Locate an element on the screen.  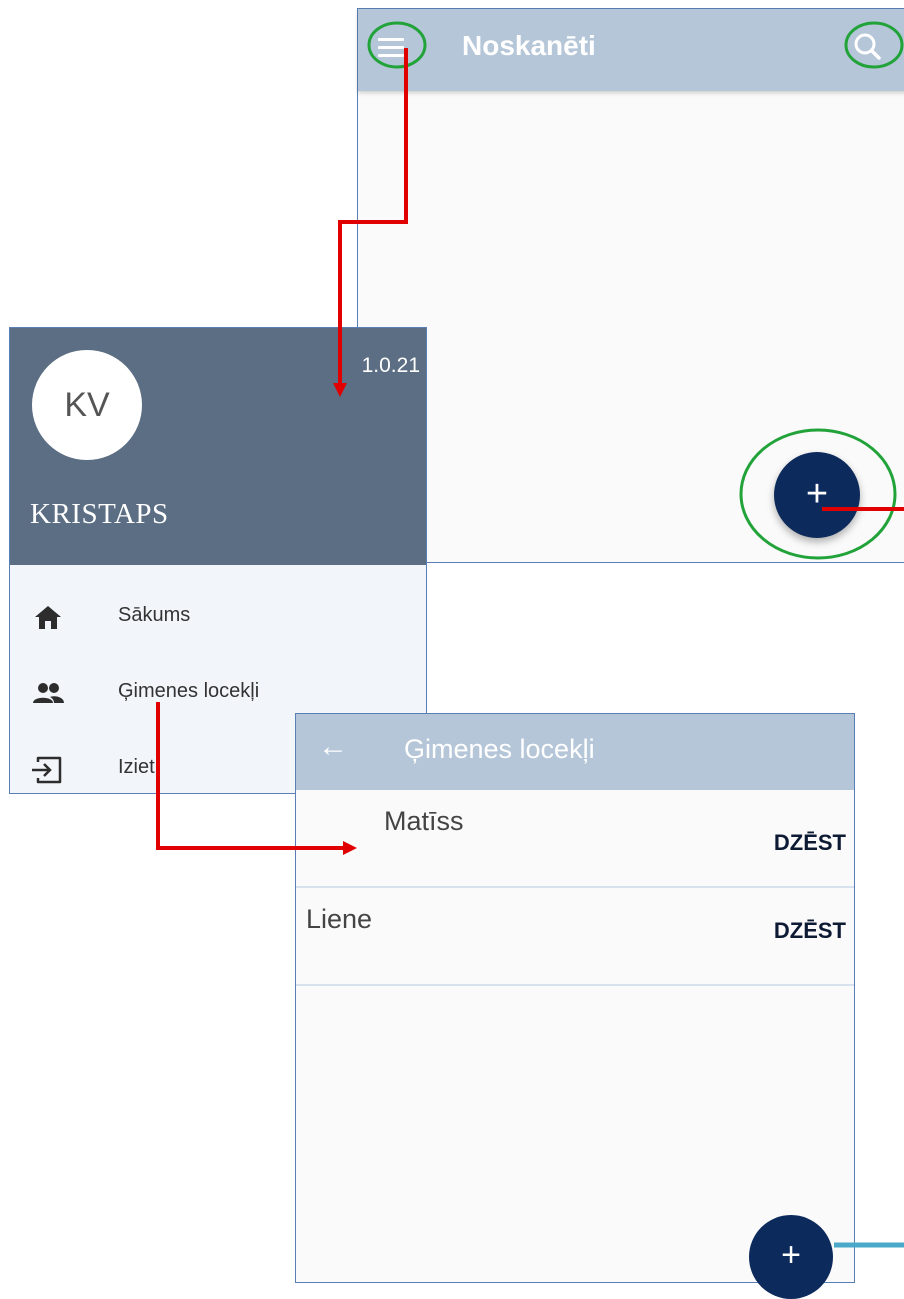
search-highlight-circle is located at coordinates (874, 45).